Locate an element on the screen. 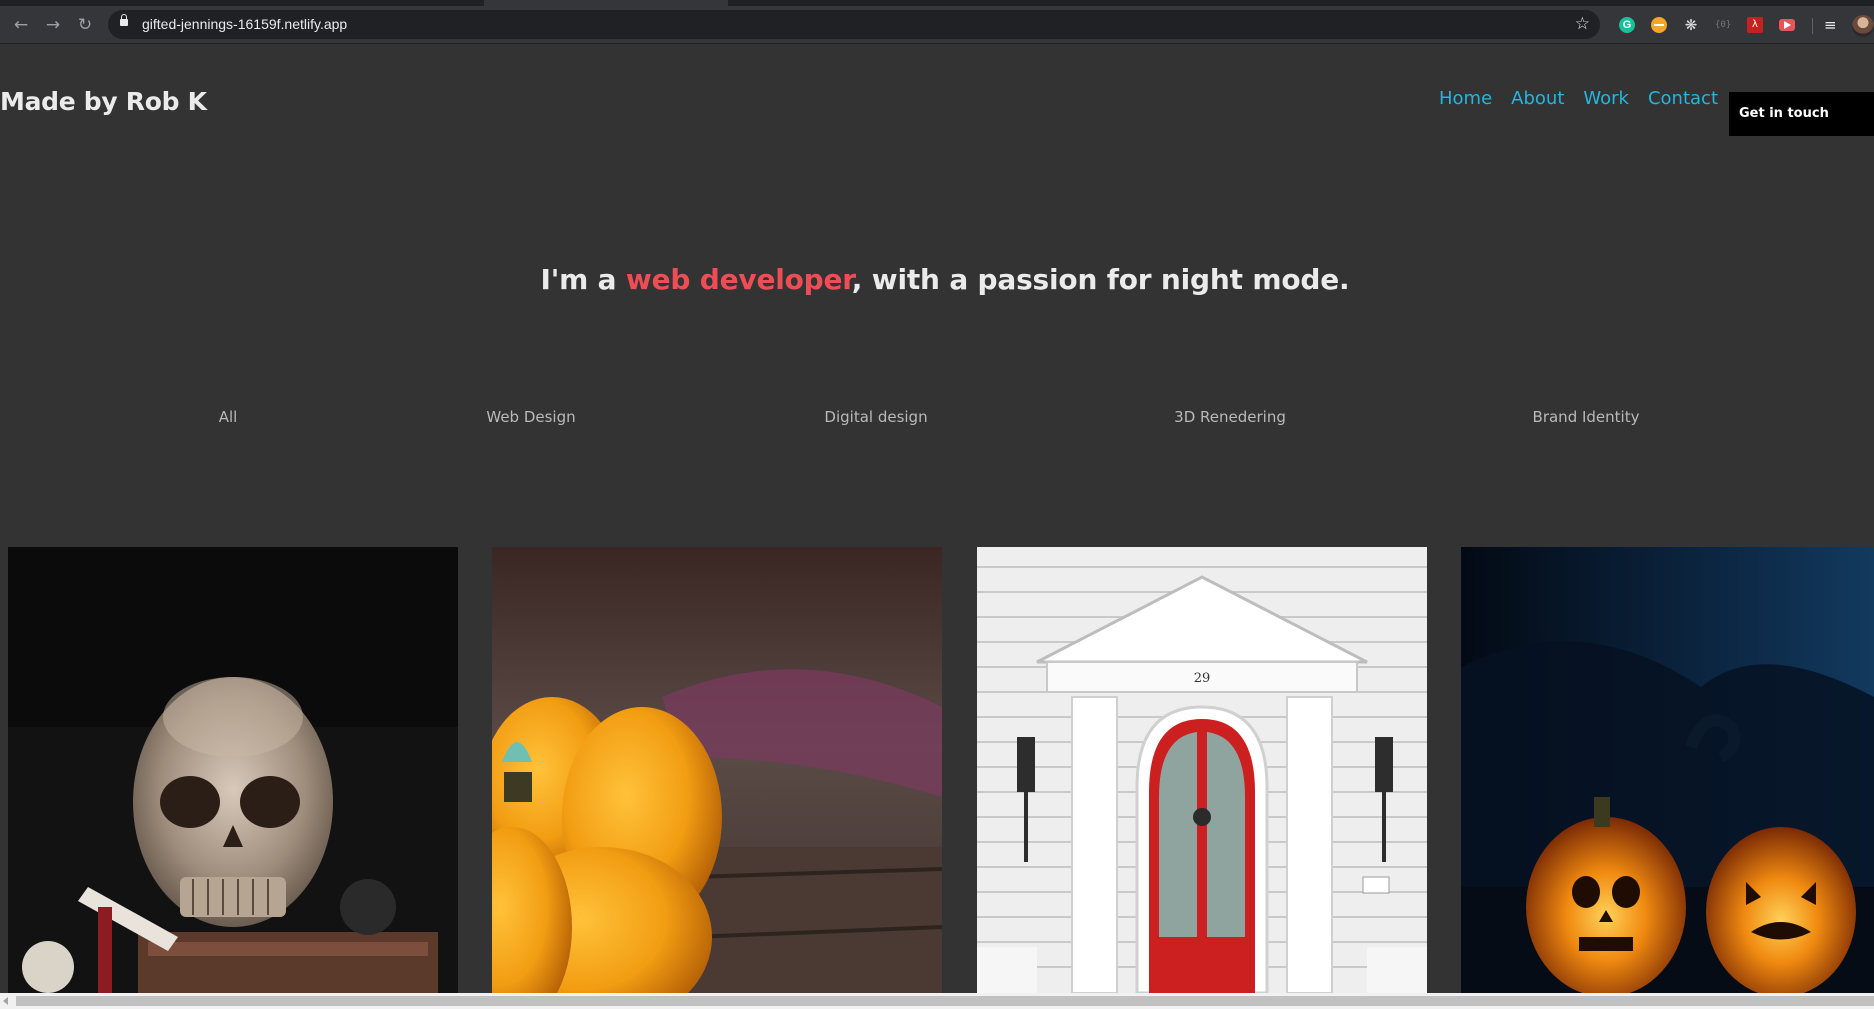 This screenshot has width=1874, height=1009. door-number: 29 is located at coordinates (1202, 678).